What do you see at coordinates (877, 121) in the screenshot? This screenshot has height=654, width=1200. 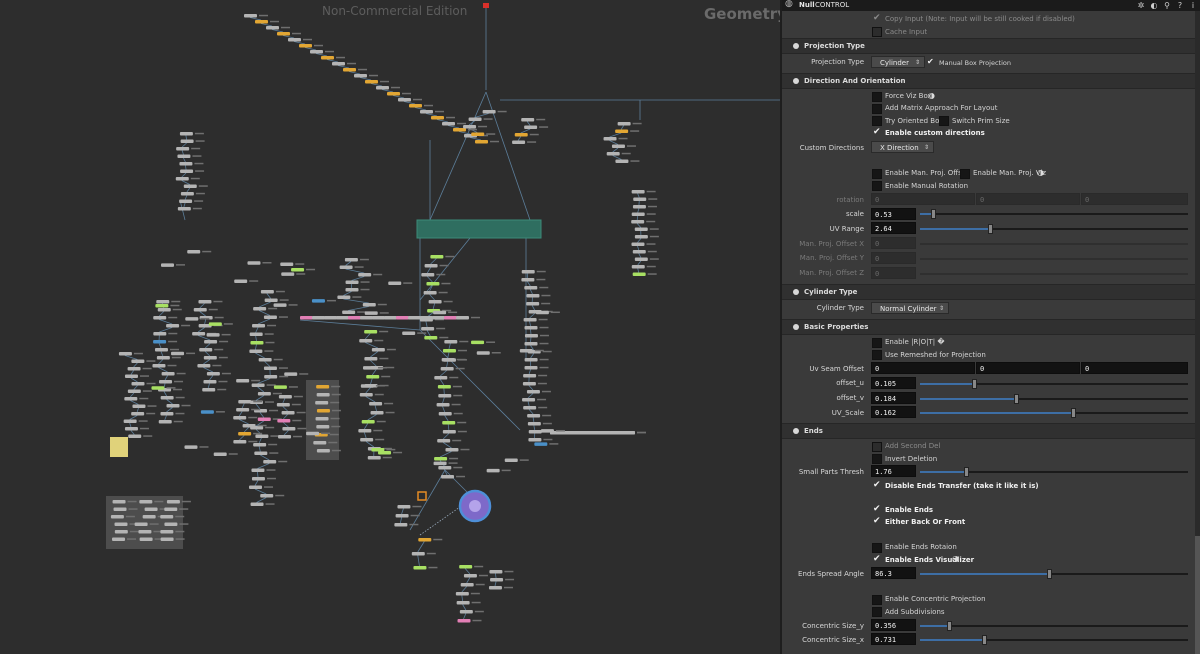 I see `try-oriented-box-checkbox` at bounding box center [877, 121].